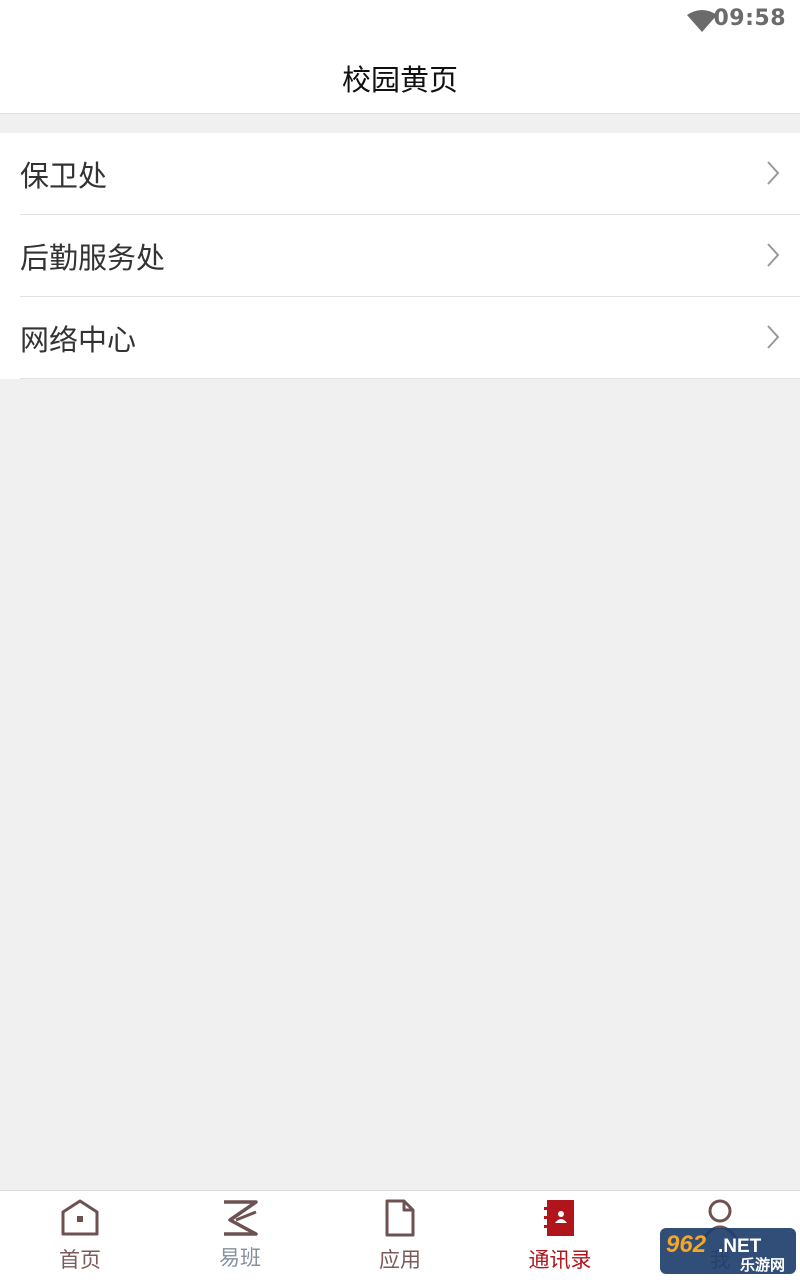 This screenshot has width=800, height=1280. What do you see at coordinates (400, 1260) in the screenshot?
I see `tab-label: 应用` at bounding box center [400, 1260].